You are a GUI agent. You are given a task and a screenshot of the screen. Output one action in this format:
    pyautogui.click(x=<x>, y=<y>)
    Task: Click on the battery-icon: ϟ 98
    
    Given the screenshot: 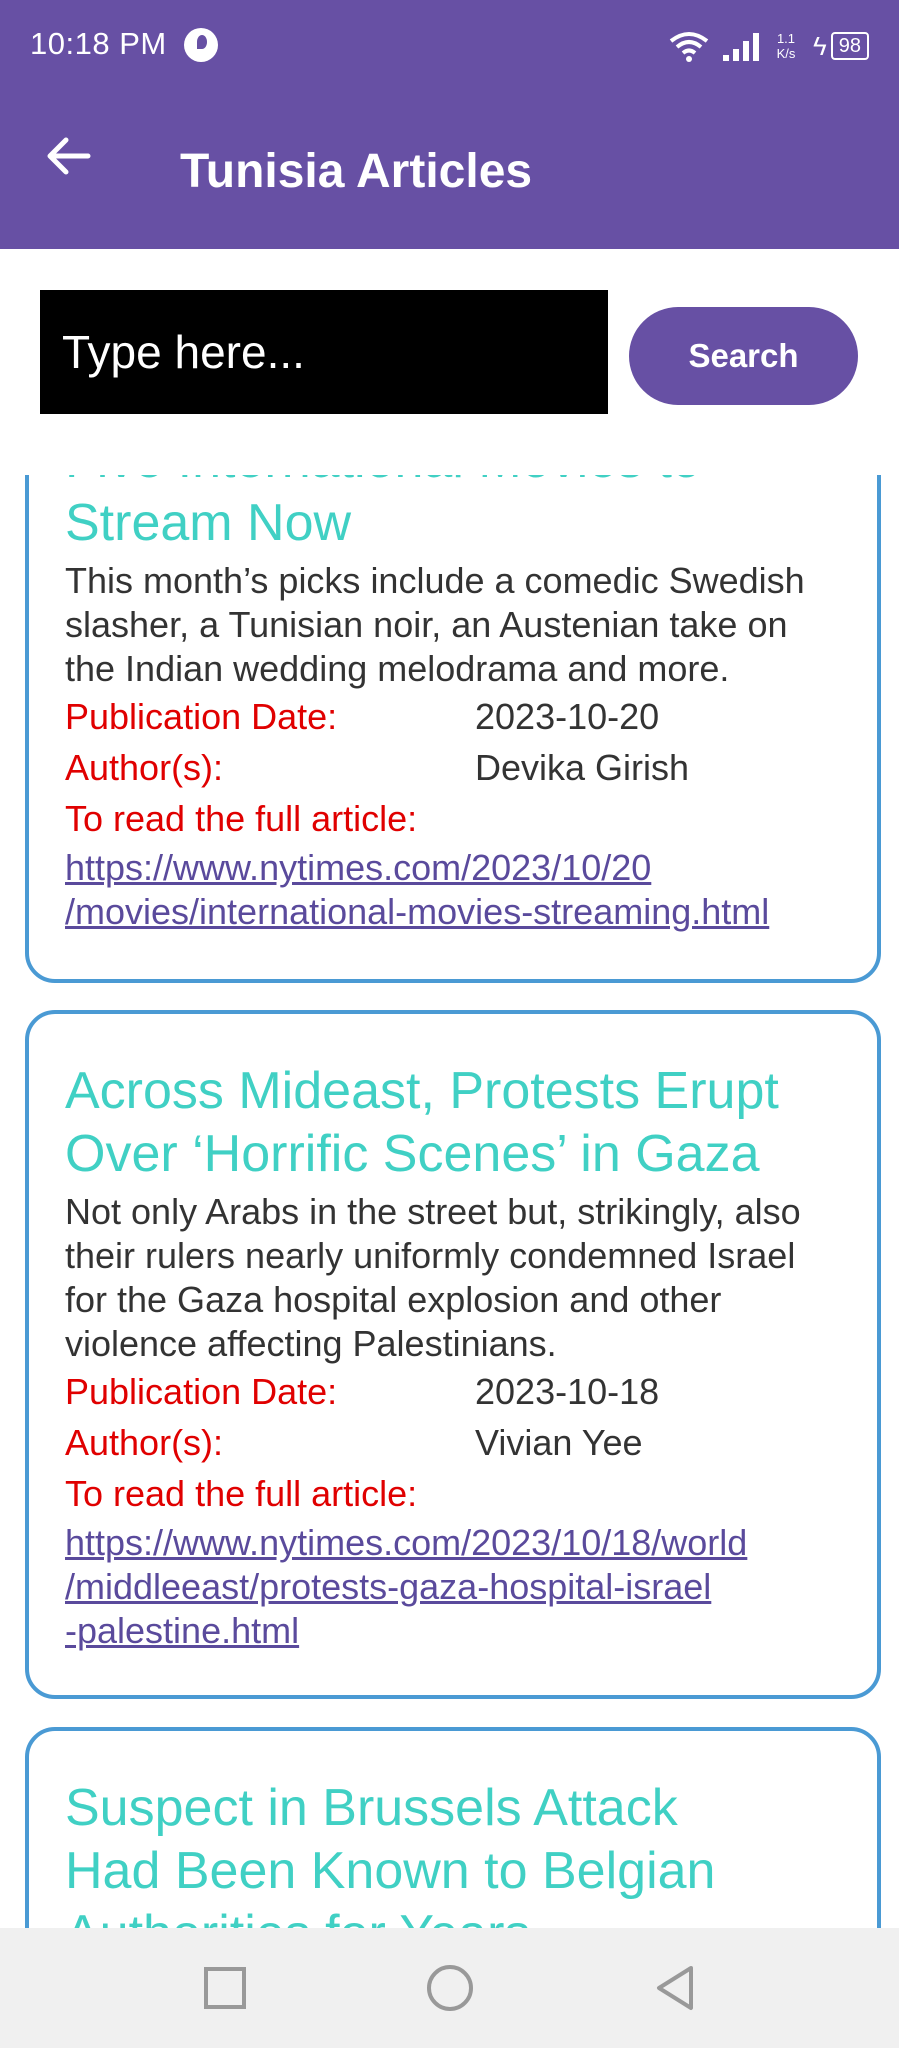 What is the action you would take?
    pyautogui.click(x=841, y=46)
    